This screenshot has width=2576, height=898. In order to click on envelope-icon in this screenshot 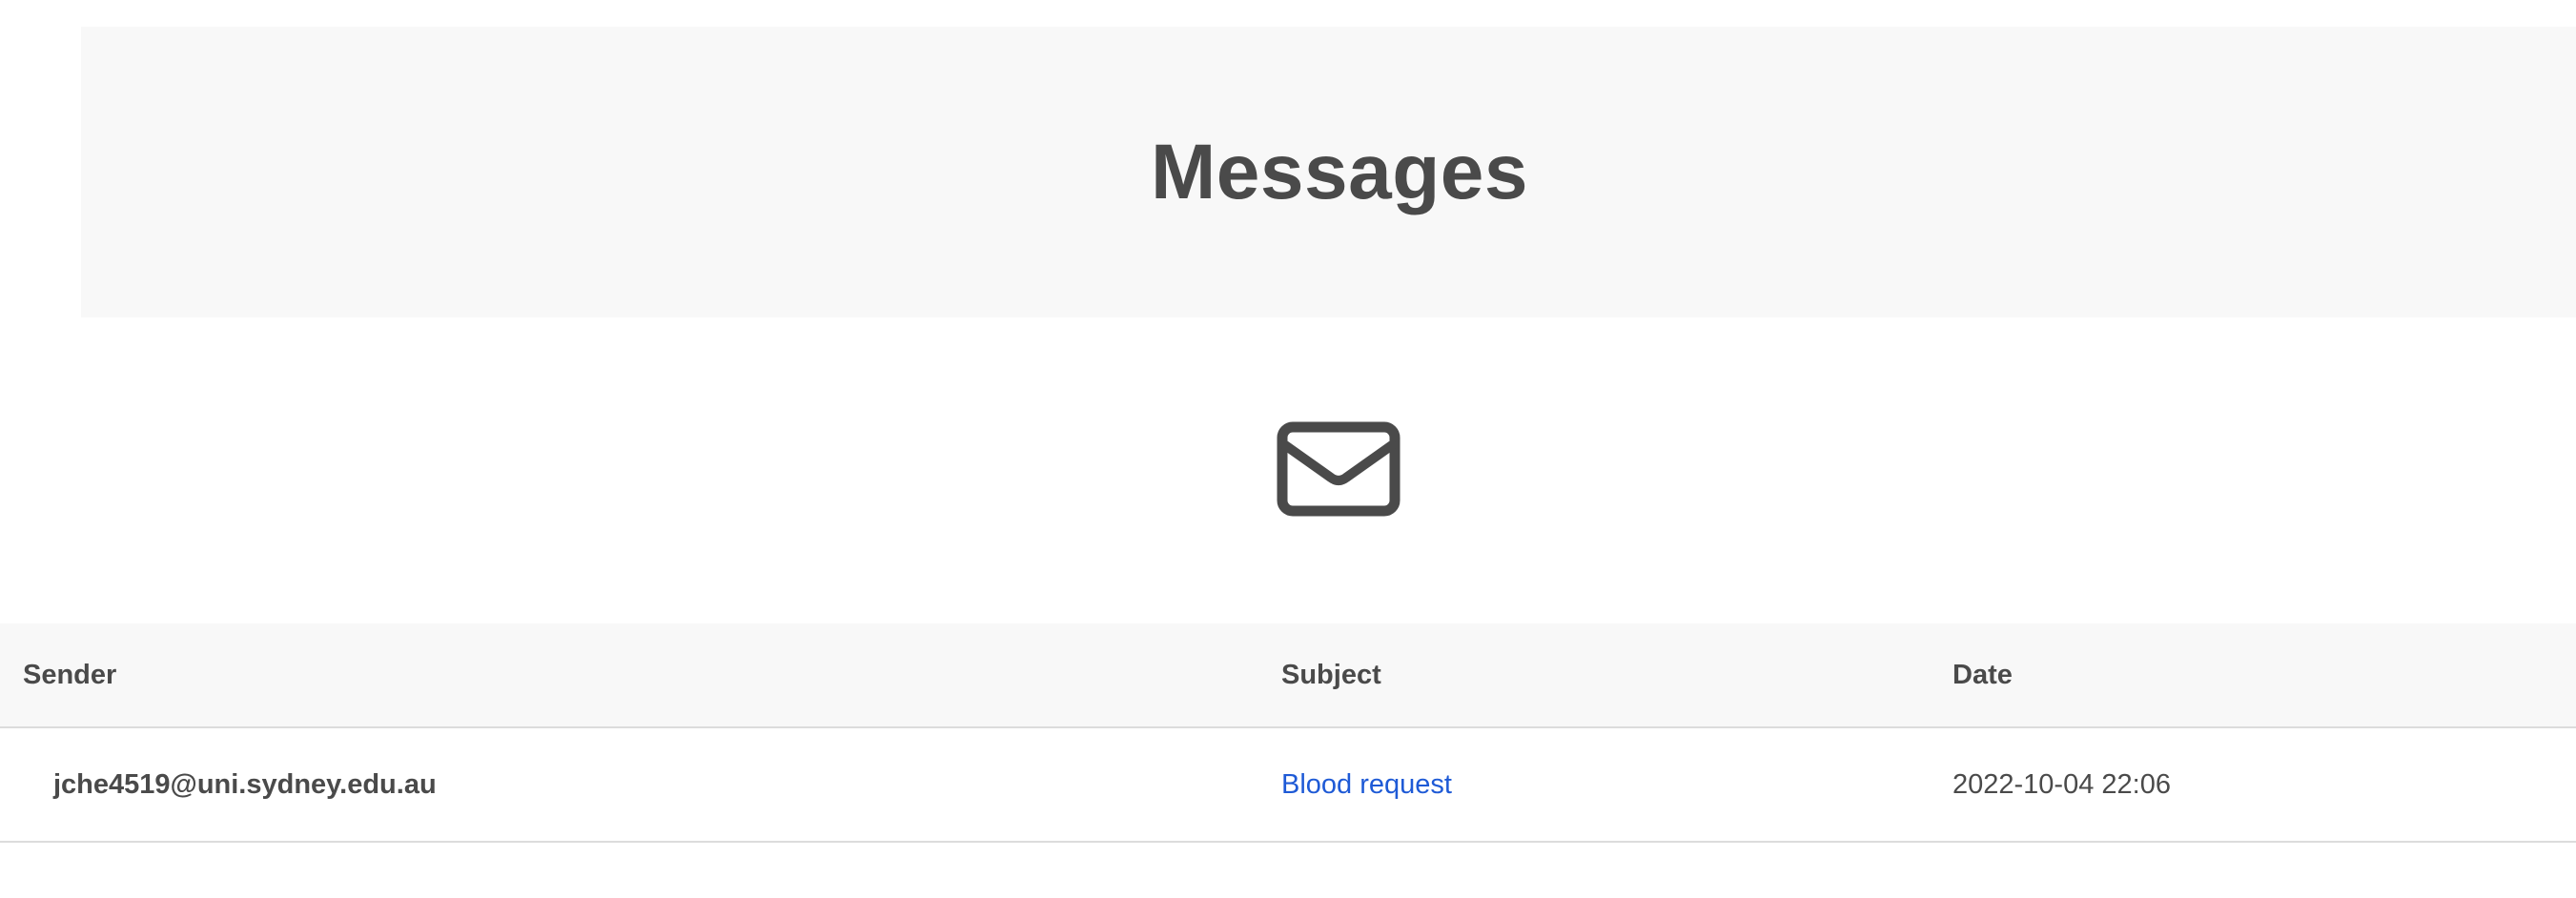, I will do `click(1338, 469)`.